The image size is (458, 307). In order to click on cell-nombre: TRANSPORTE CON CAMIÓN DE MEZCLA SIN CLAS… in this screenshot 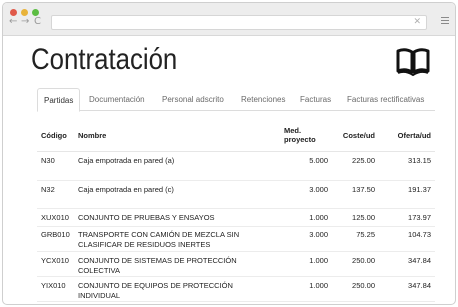, I will do `click(159, 239)`.